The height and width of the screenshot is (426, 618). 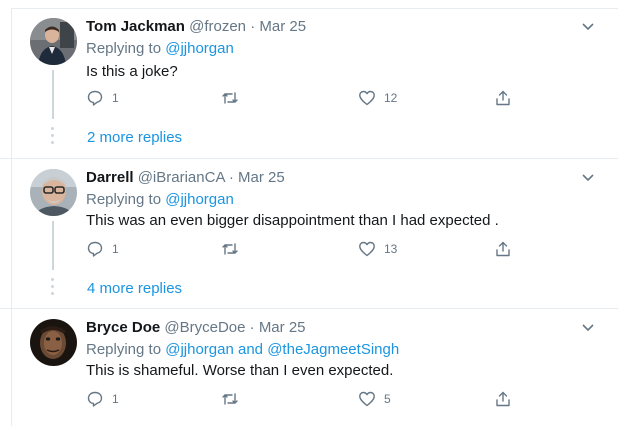 I want to click on user-handle: @frozen, so click(x=217, y=26).